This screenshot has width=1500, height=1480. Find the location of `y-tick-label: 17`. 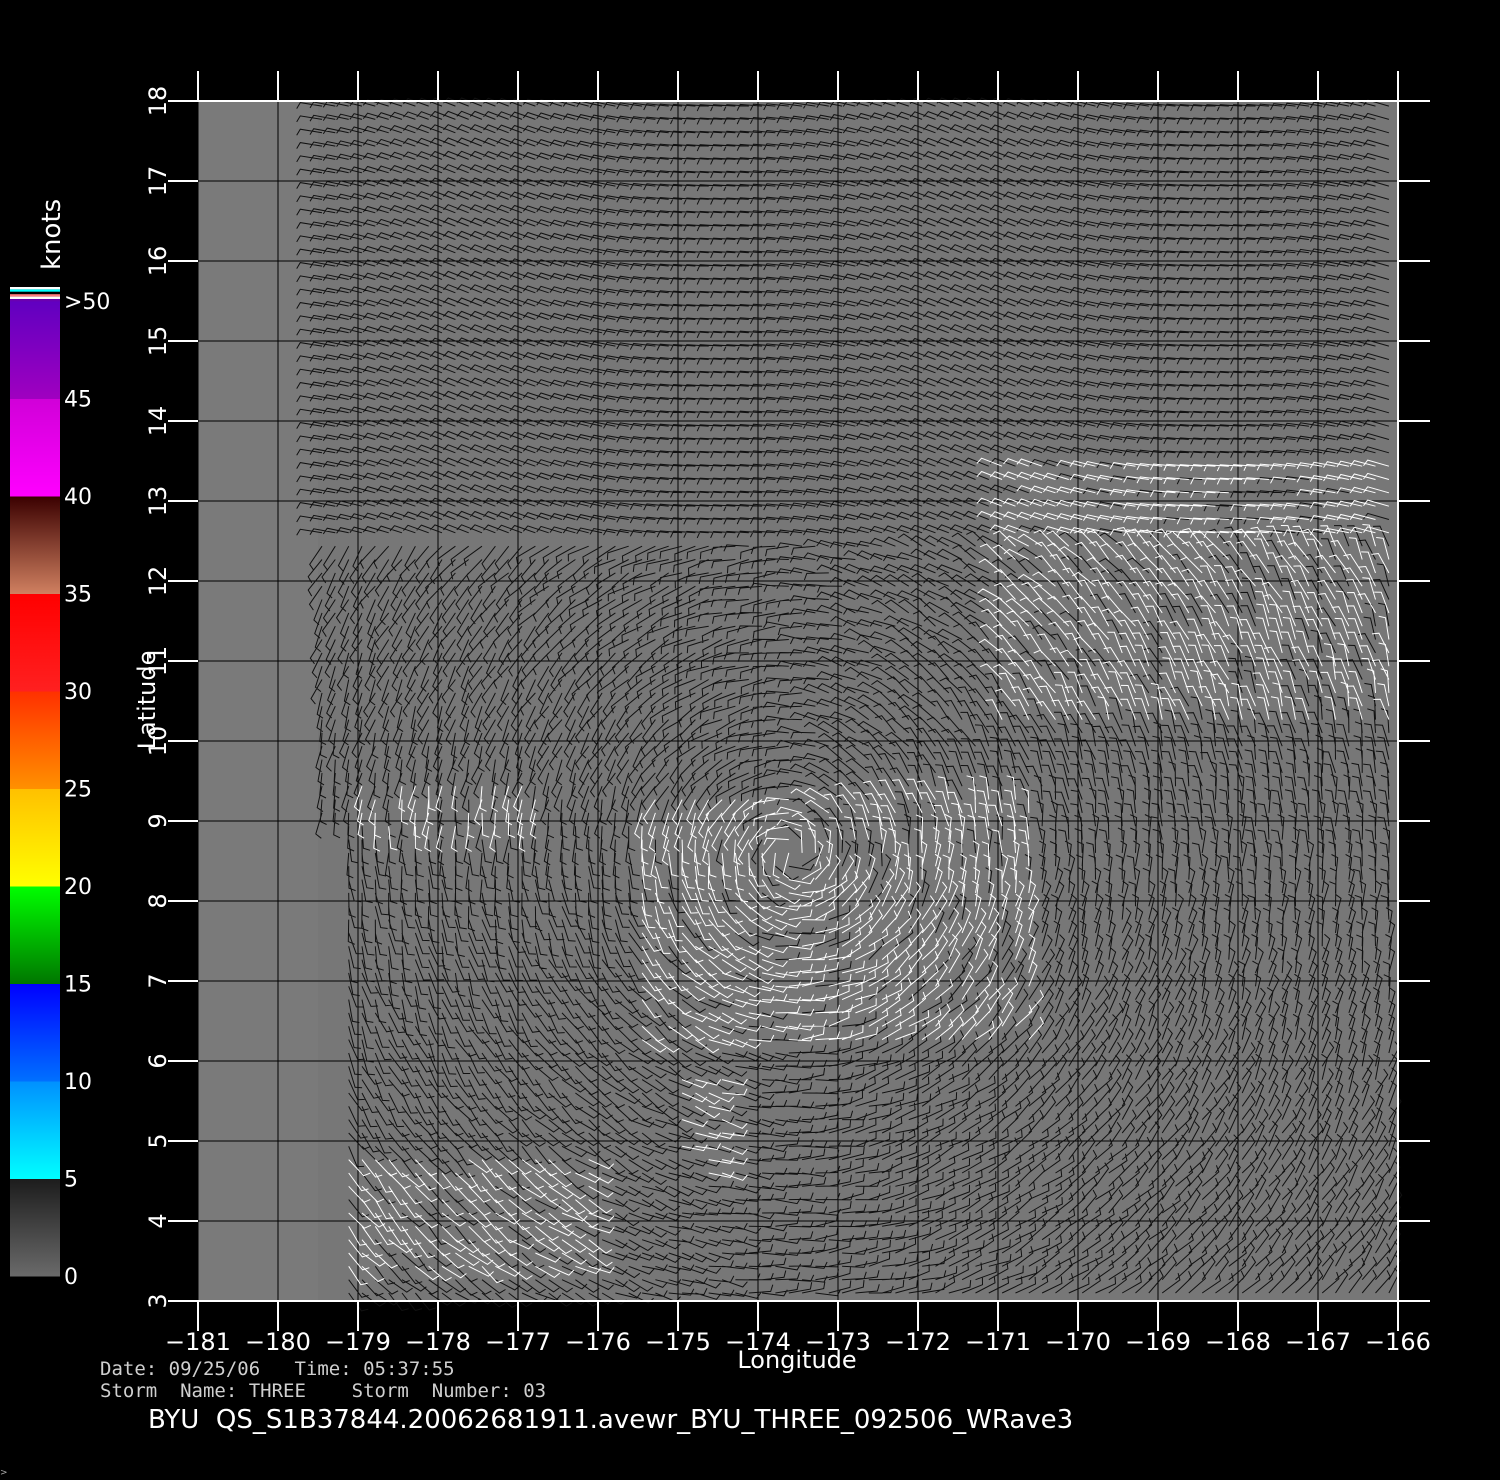

y-tick-label: 17 is located at coordinates (158, 181).